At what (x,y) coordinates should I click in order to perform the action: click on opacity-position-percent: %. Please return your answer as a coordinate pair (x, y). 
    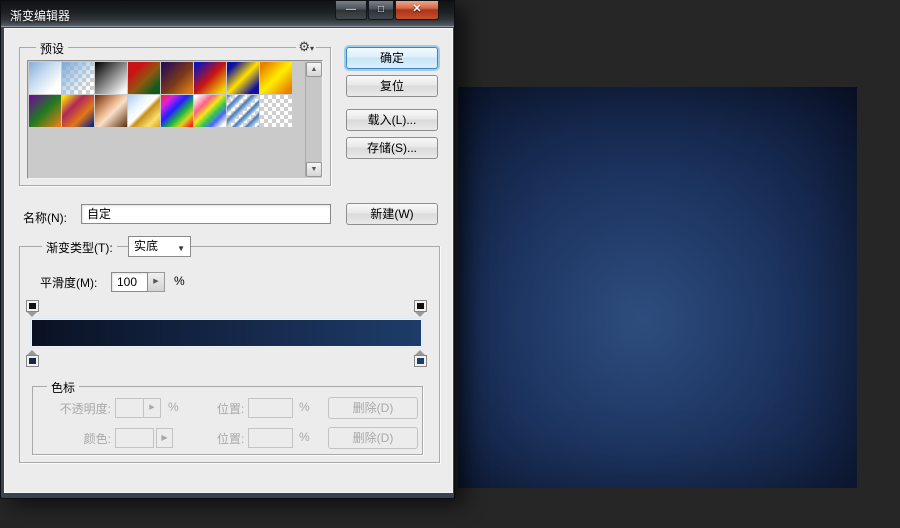
    Looking at the image, I should click on (304, 407).